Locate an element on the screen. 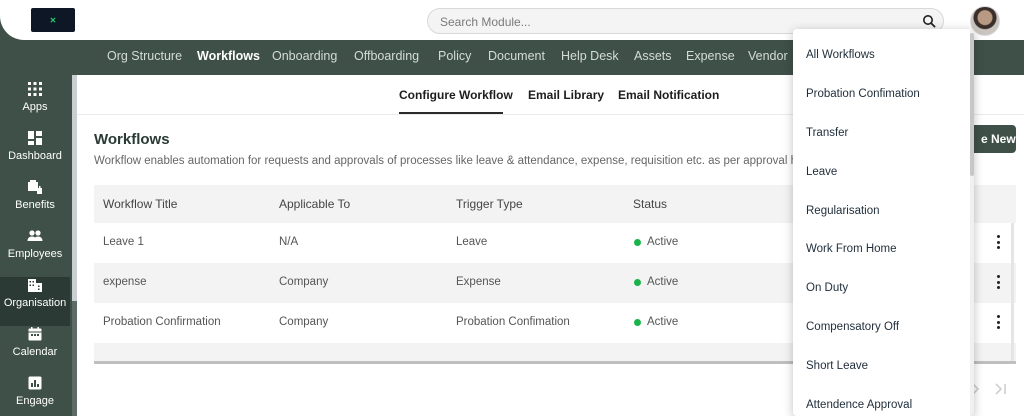 This screenshot has width=1024, height=416. module-workflows: Workflows is located at coordinates (228, 56).